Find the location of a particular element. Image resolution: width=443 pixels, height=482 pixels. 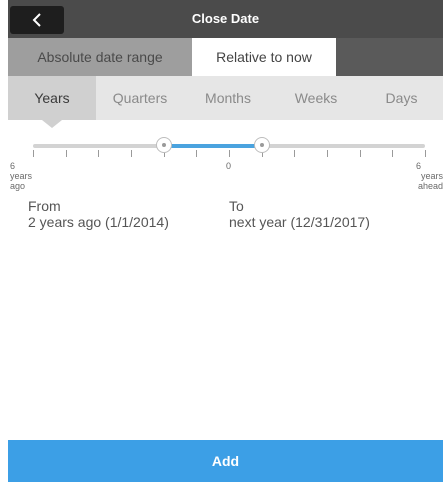

tab-relative-to-now: Relative to now is located at coordinates (264, 57).